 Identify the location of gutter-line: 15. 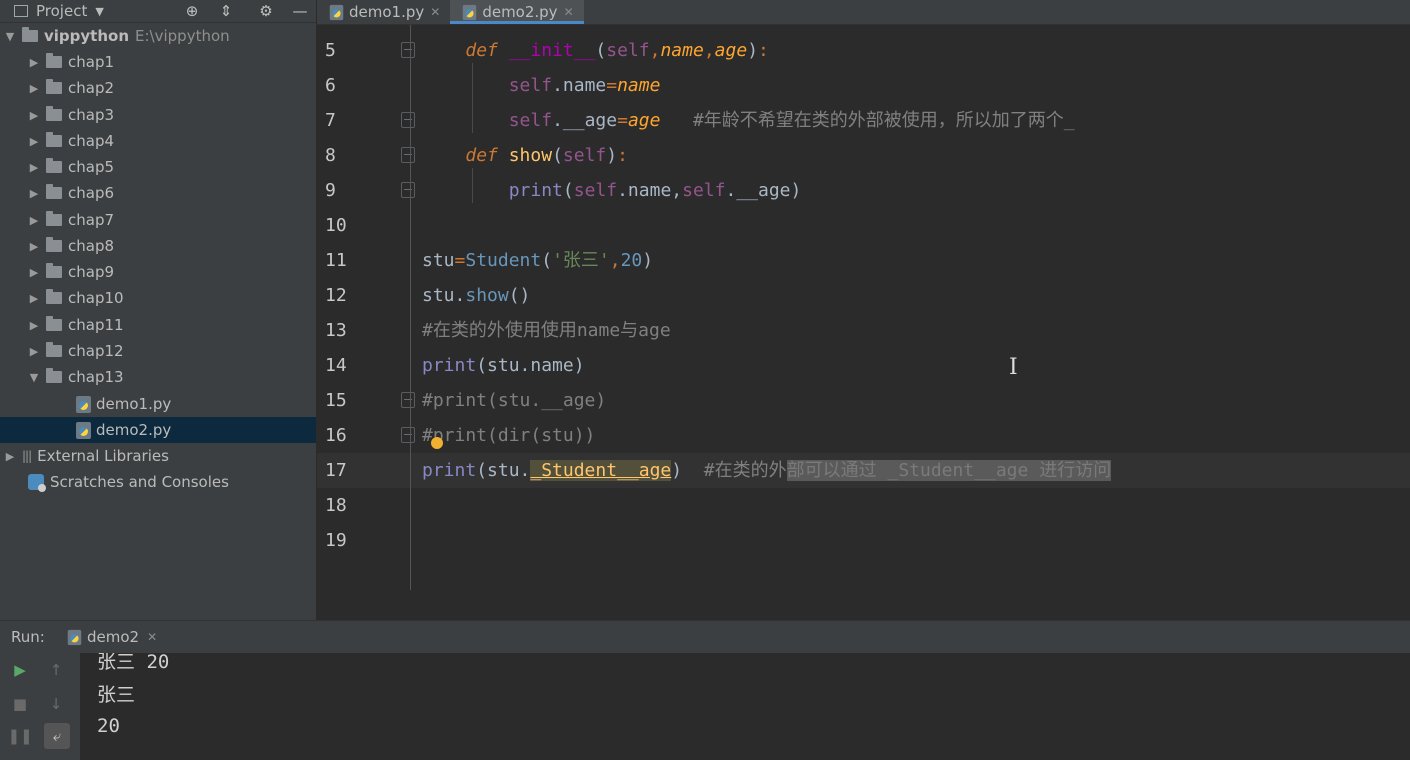
(366, 400).